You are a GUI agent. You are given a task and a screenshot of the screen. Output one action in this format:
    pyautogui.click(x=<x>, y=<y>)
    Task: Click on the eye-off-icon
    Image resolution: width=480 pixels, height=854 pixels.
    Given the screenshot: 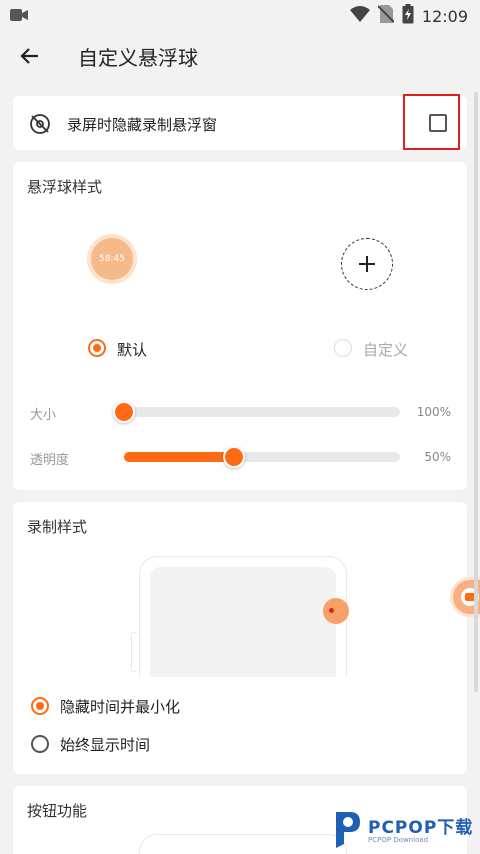 What is the action you would take?
    pyautogui.click(x=40, y=126)
    